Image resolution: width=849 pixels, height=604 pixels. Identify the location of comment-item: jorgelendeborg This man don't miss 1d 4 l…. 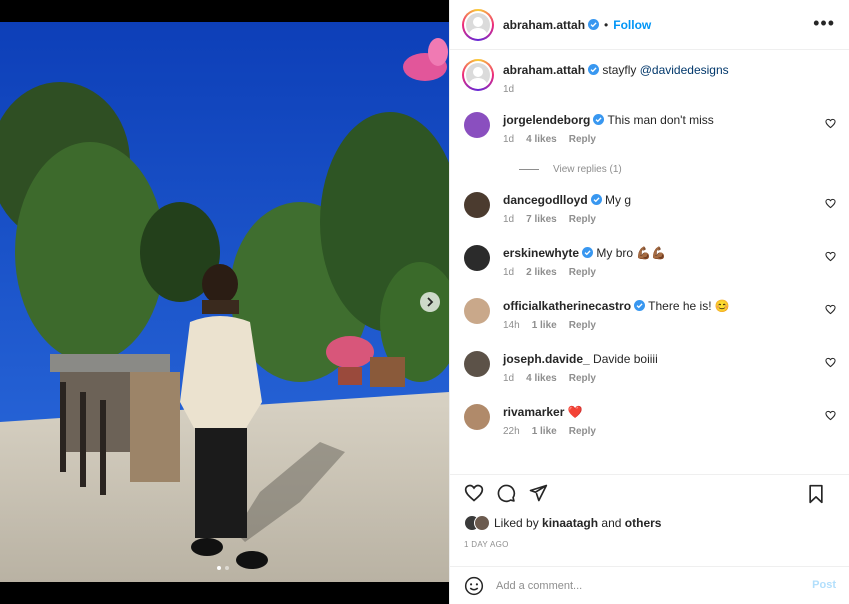
(650, 130).